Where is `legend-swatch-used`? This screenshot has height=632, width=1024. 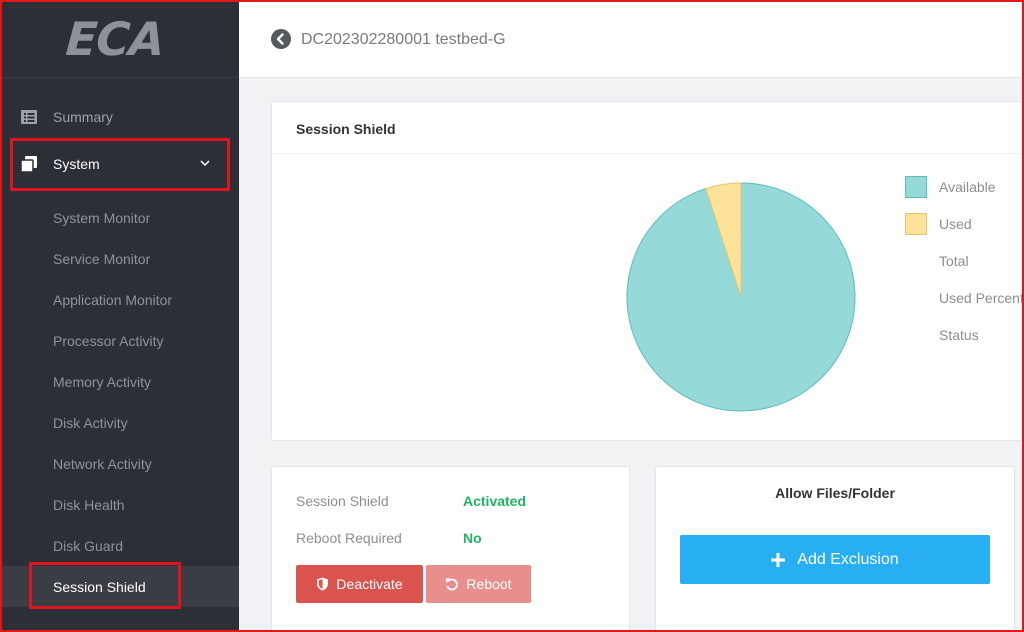
legend-swatch-used is located at coordinates (916, 224).